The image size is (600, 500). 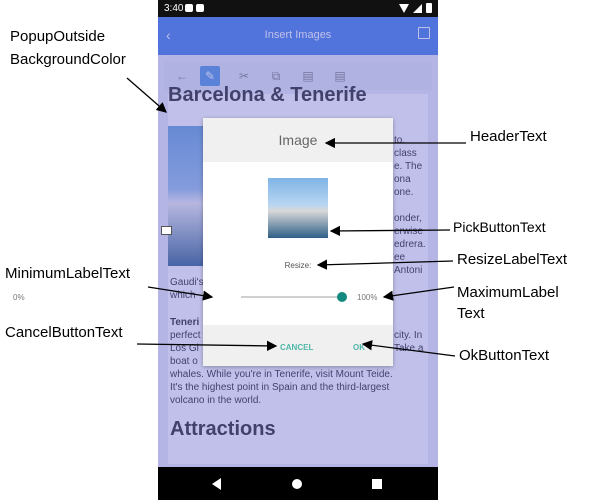 What do you see at coordinates (146, 95) in the screenshot?
I see `arrow-popup-outside` at bounding box center [146, 95].